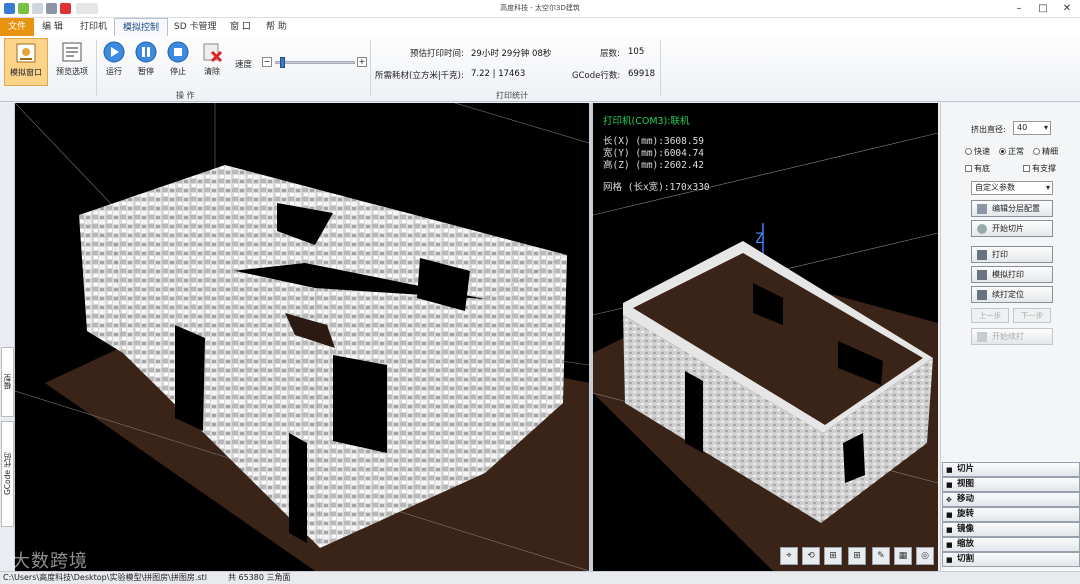 This screenshot has width=1080, height=584. What do you see at coordinates (1000, 254) in the screenshot?
I see `print-label: 打印` at bounding box center [1000, 254].